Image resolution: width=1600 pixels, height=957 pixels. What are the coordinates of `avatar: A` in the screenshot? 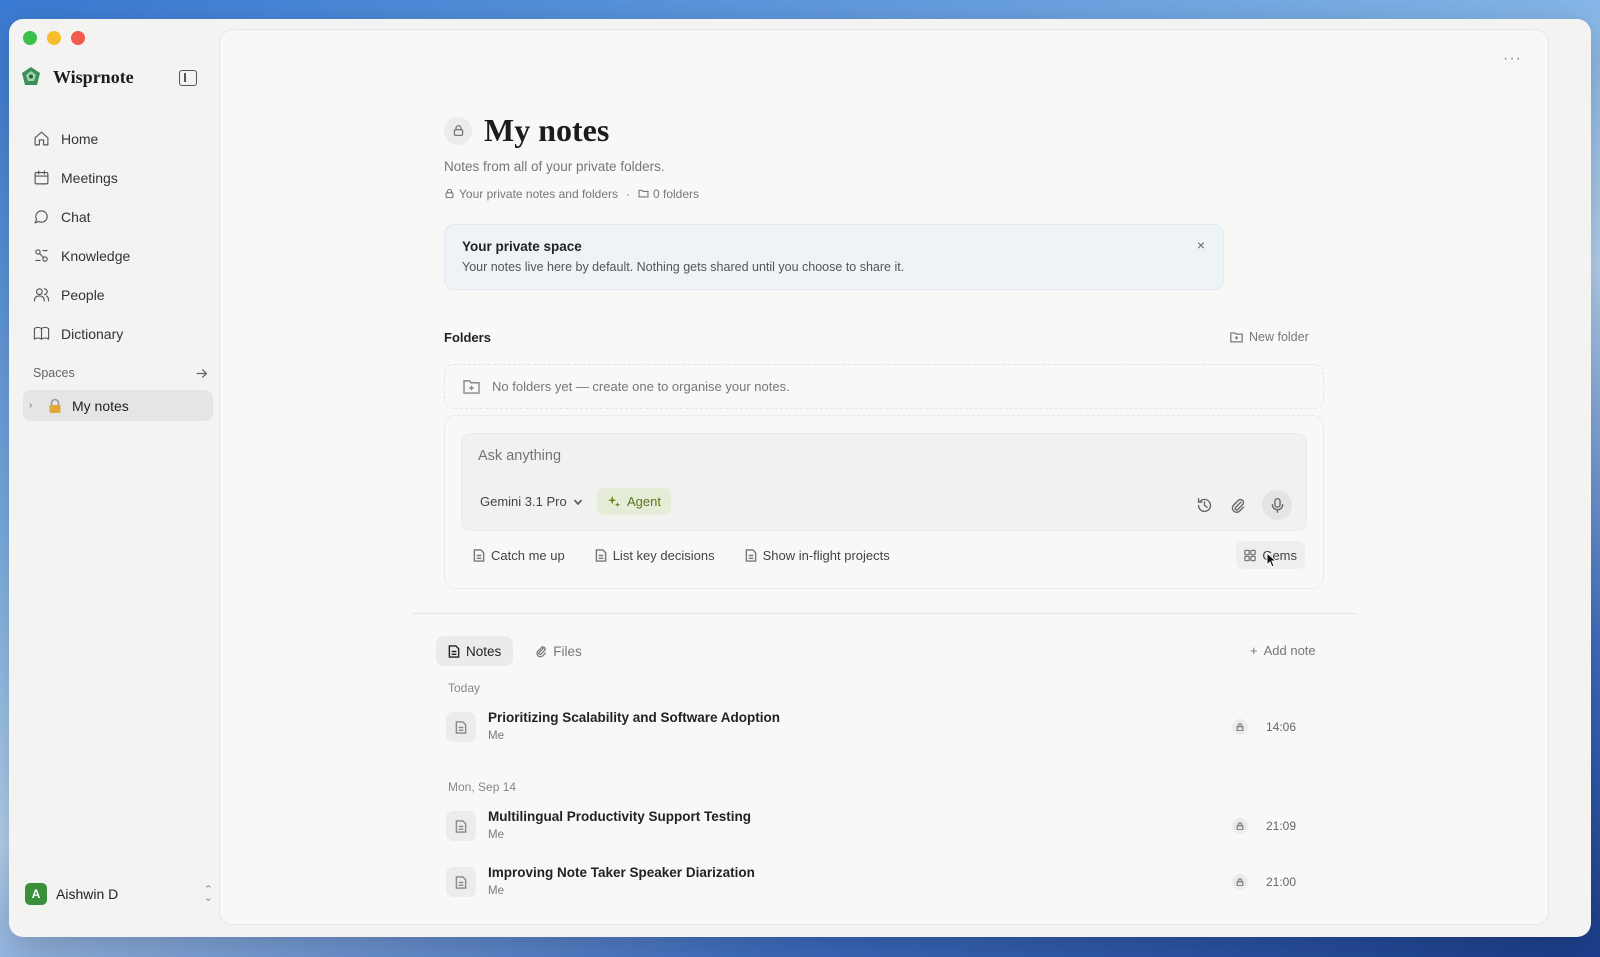 It's located at (36, 894).